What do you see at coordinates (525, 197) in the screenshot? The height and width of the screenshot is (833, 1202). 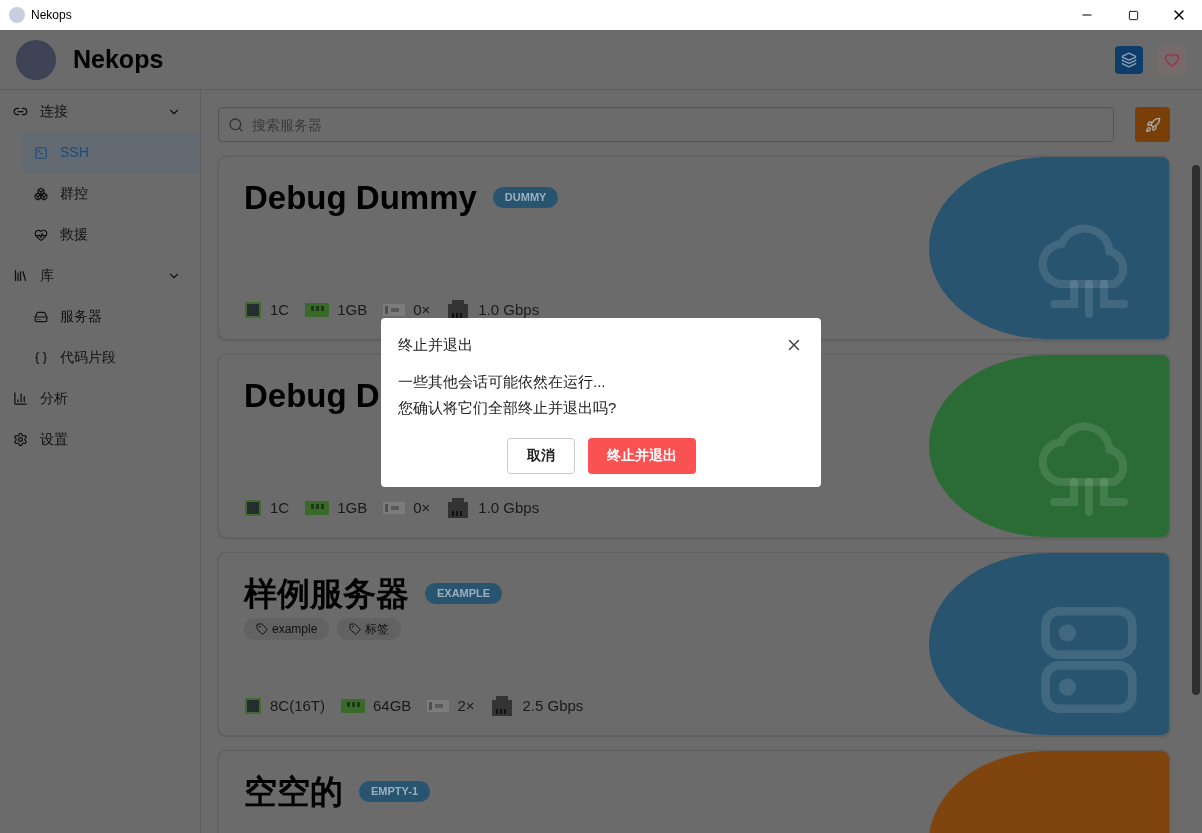 I see `server-badge: DUMMY` at bounding box center [525, 197].